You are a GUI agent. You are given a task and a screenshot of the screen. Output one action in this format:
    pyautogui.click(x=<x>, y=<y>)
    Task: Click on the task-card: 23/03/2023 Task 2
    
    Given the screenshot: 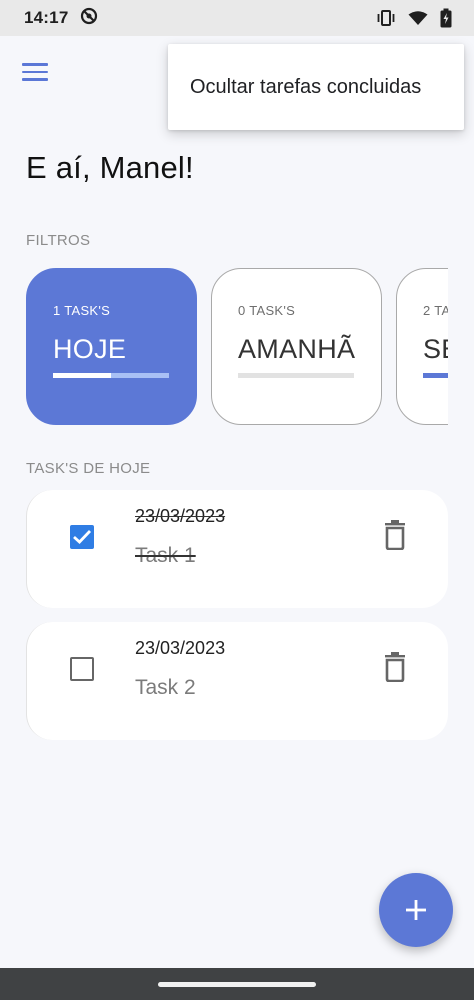 What is the action you would take?
    pyautogui.click(x=237, y=681)
    